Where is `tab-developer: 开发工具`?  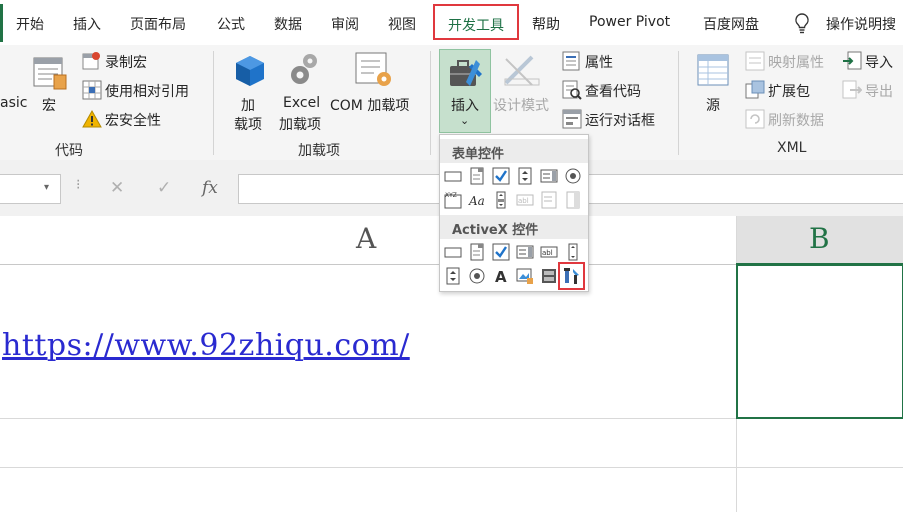 tab-developer: 开发工具 is located at coordinates (476, 22).